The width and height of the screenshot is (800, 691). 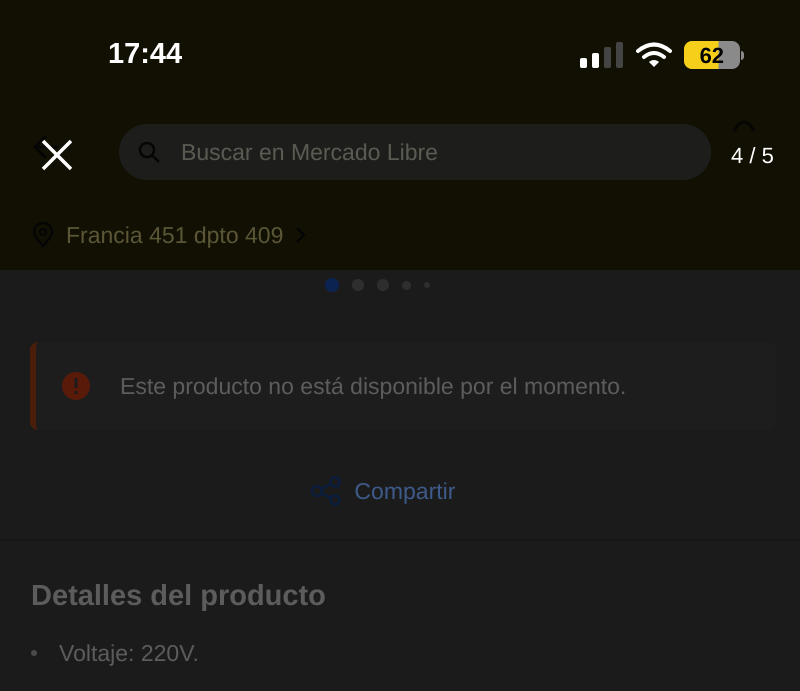 I want to click on back-arrow-icon, so click(x=45, y=147).